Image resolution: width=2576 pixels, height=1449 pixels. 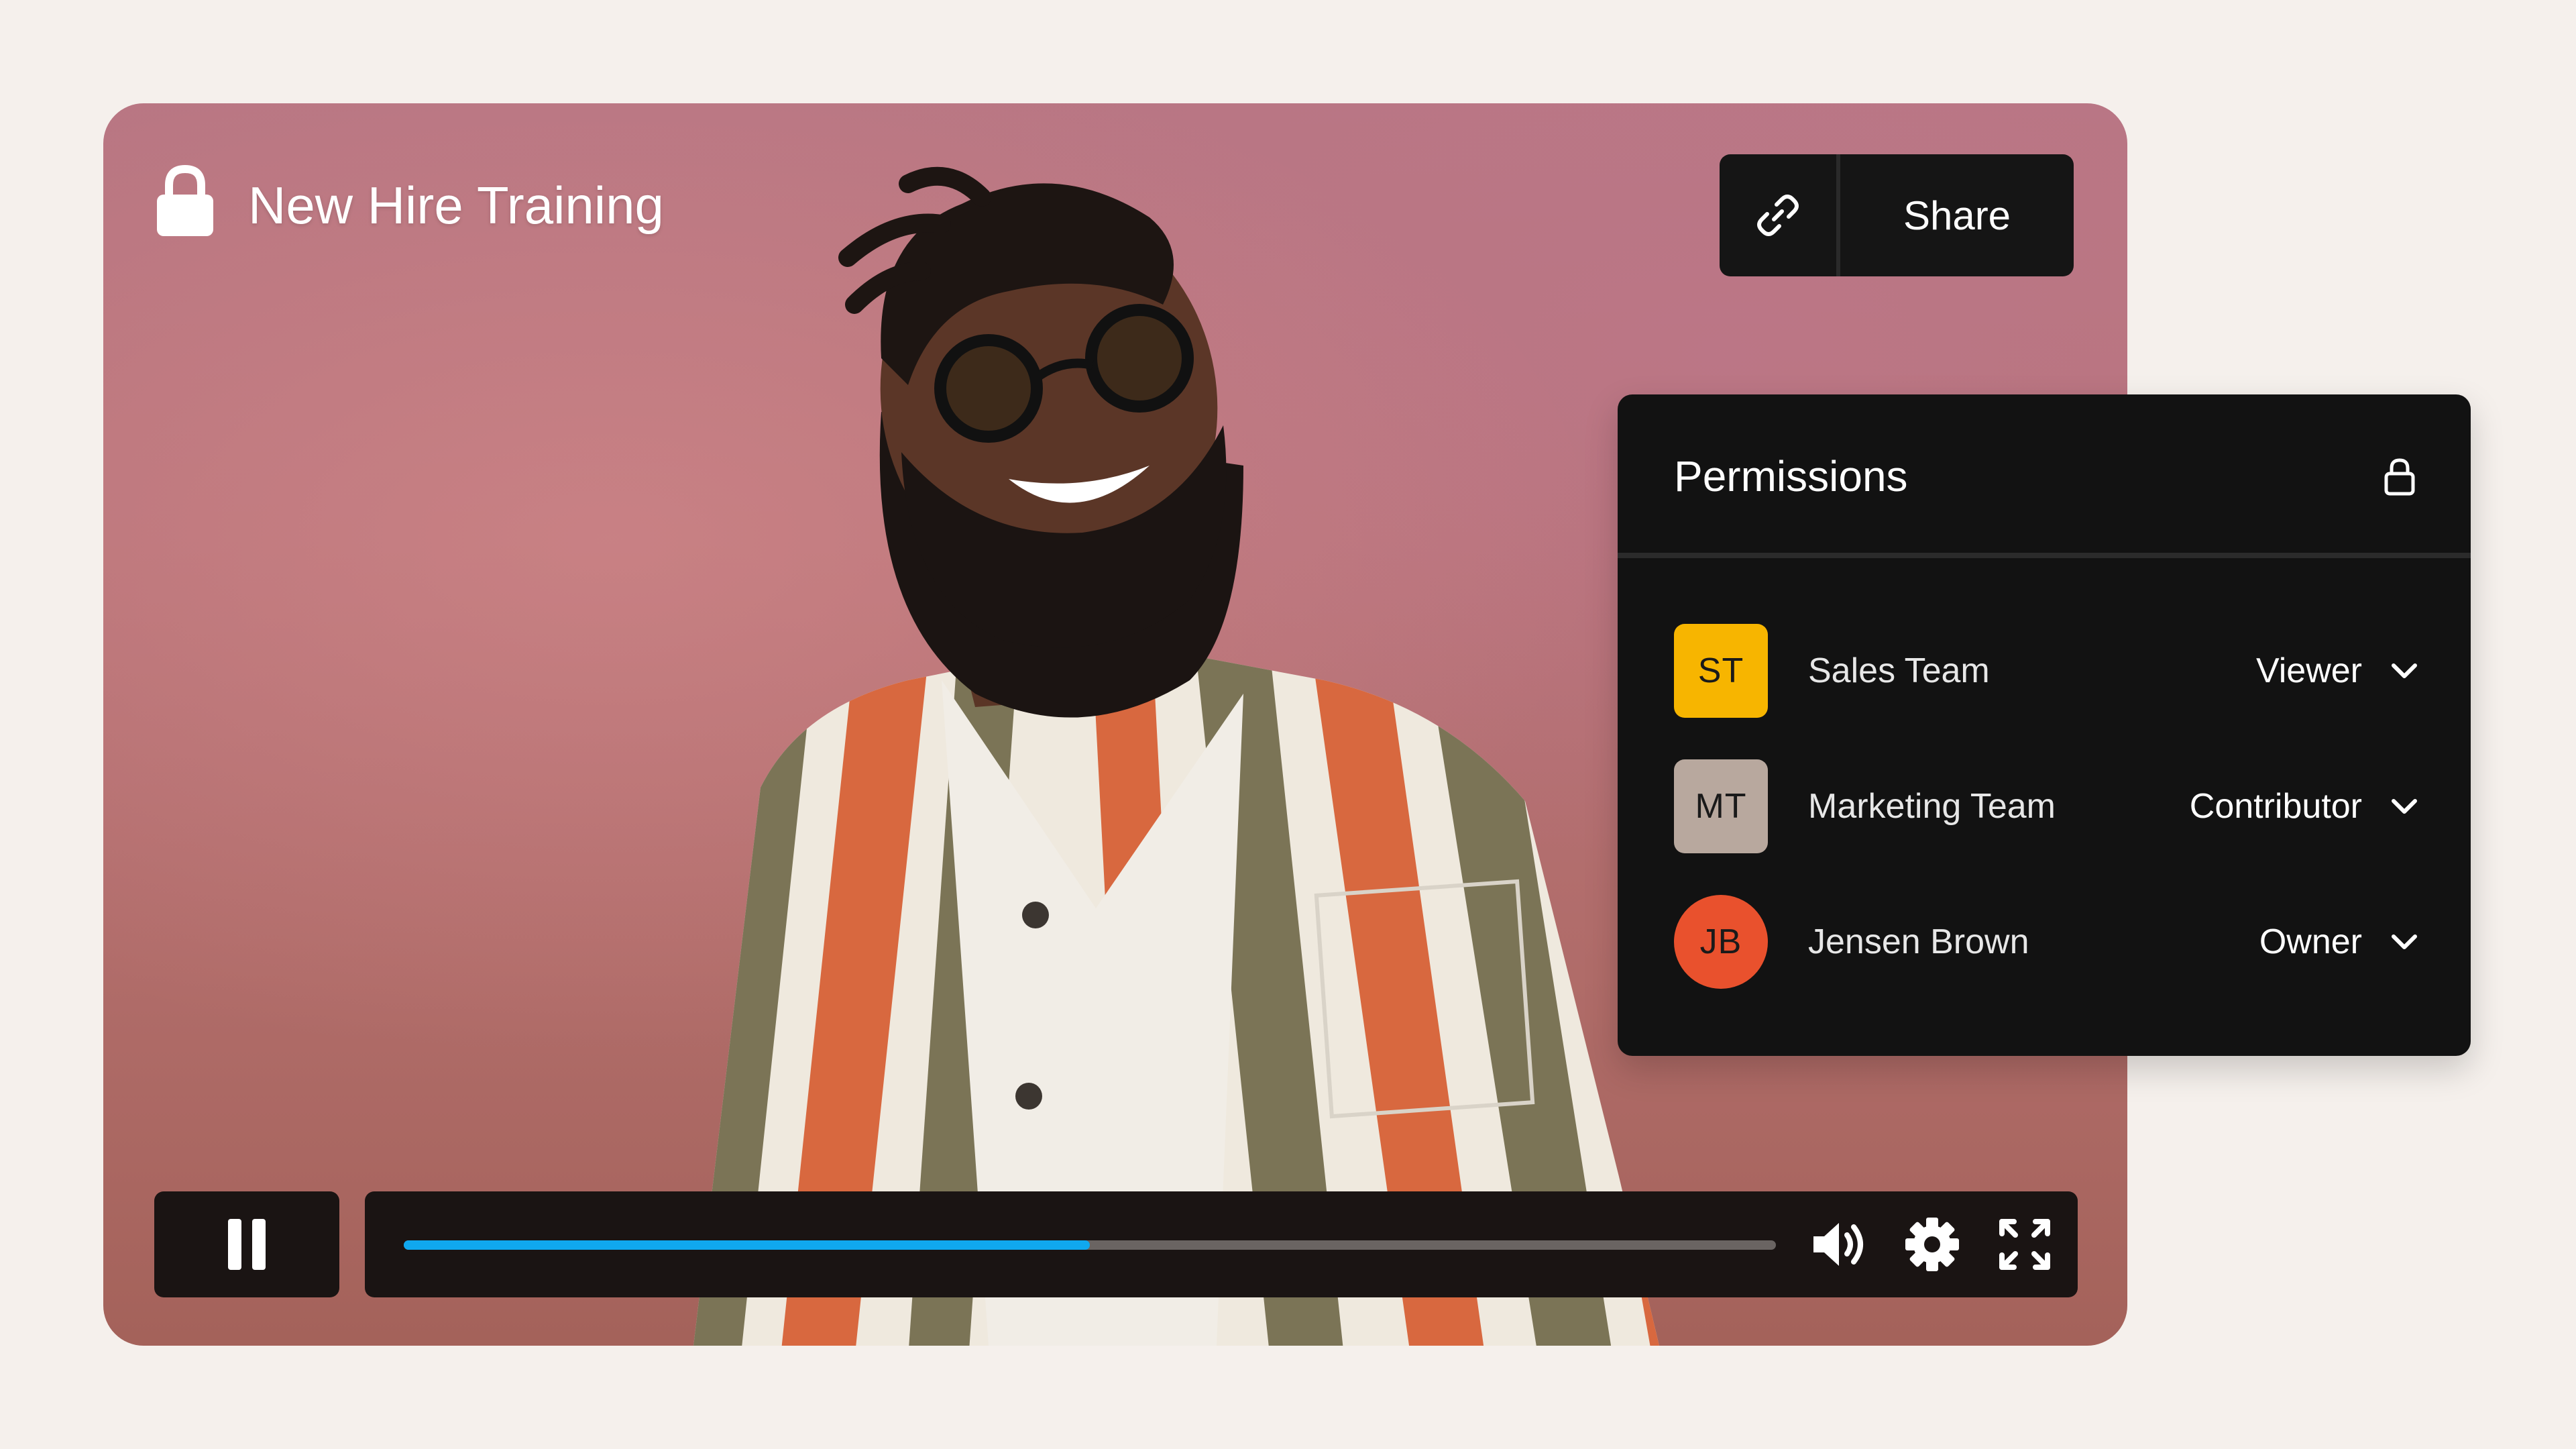 What do you see at coordinates (1932, 806) in the screenshot?
I see `member-name: Marketing Team` at bounding box center [1932, 806].